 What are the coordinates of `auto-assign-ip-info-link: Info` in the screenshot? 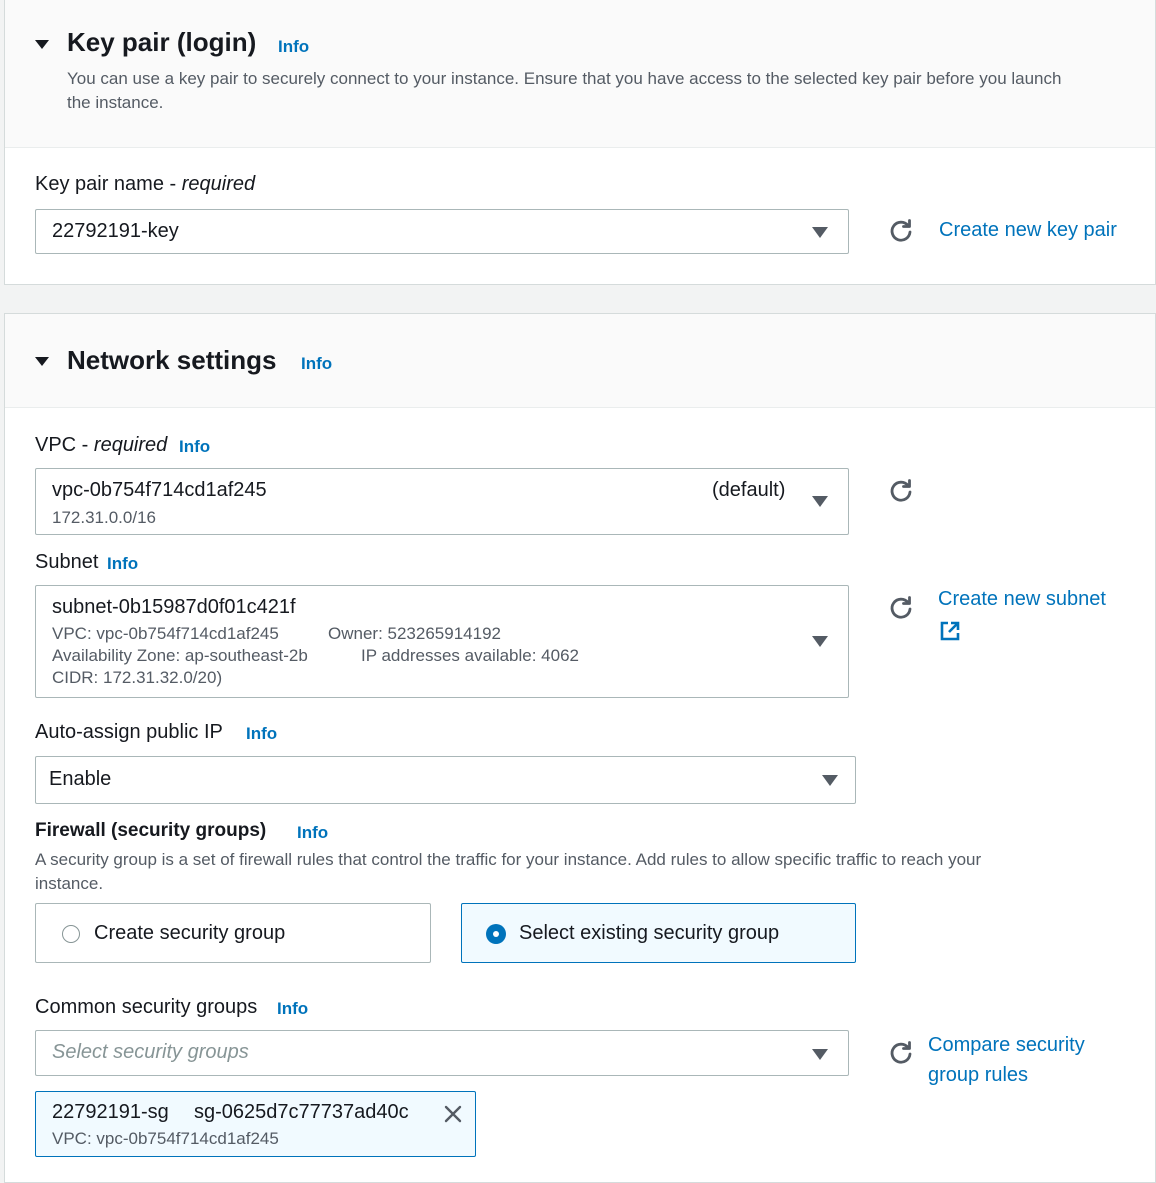 It's located at (261, 734).